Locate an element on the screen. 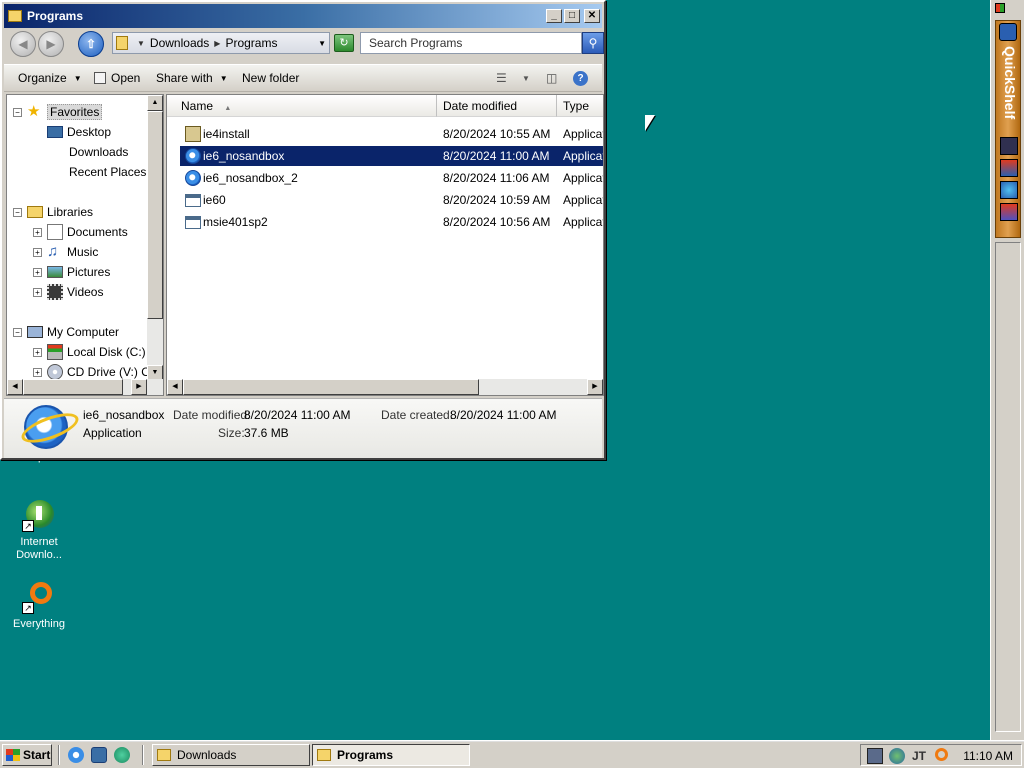  column-header-type: Type is located at coordinates (580, 106).